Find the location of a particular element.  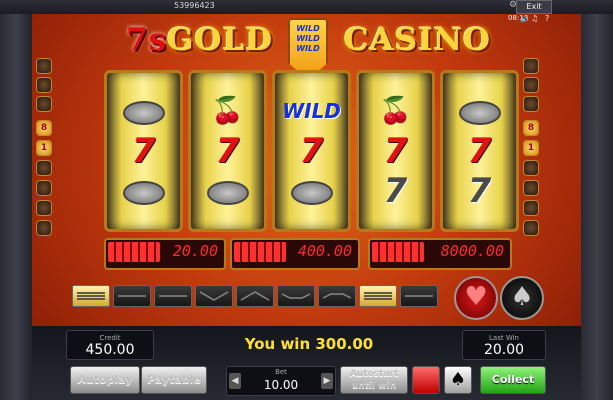

last-win-value: 20.00 is located at coordinates (504, 350).